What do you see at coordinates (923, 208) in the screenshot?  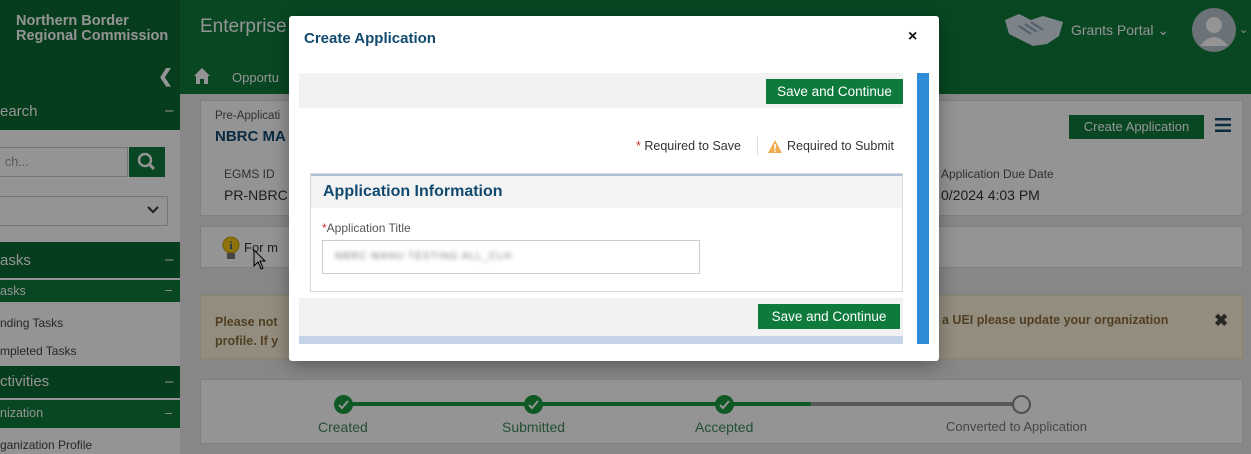 I see `dialog-scrollbar` at bounding box center [923, 208].